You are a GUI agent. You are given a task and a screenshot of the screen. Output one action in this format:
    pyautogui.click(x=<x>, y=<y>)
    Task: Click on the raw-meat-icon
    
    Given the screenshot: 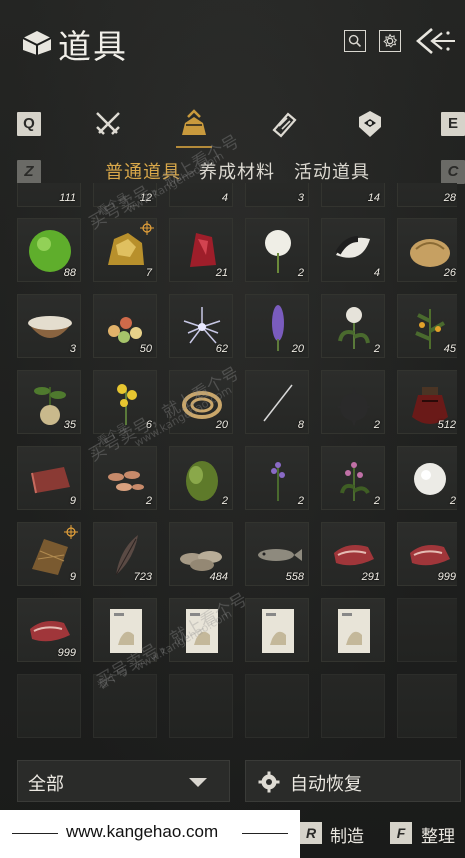 What is the action you would take?
    pyautogui.click(x=50, y=480)
    